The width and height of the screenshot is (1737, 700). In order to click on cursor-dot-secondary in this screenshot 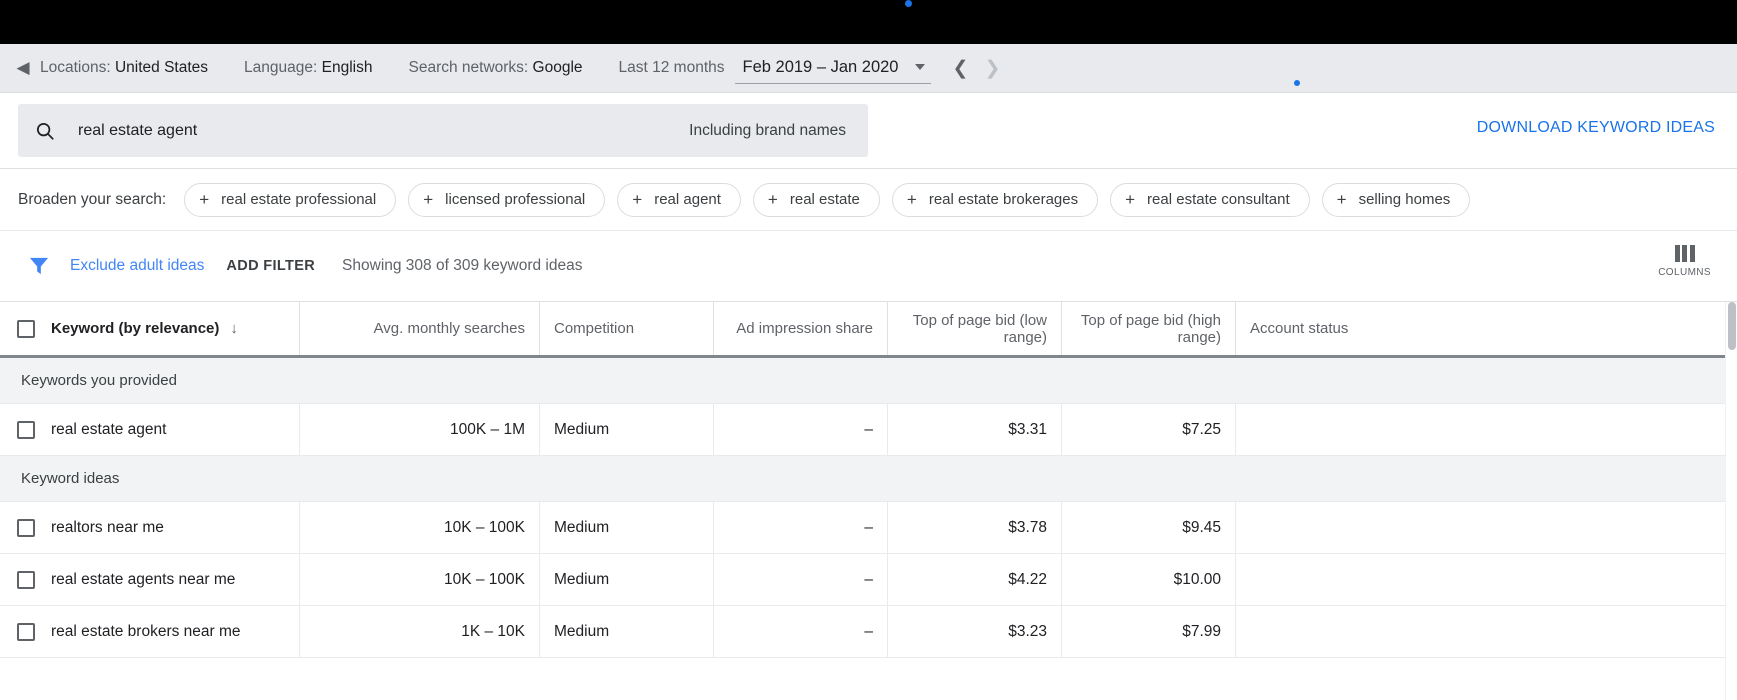, I will do `click(1297, 83)`.